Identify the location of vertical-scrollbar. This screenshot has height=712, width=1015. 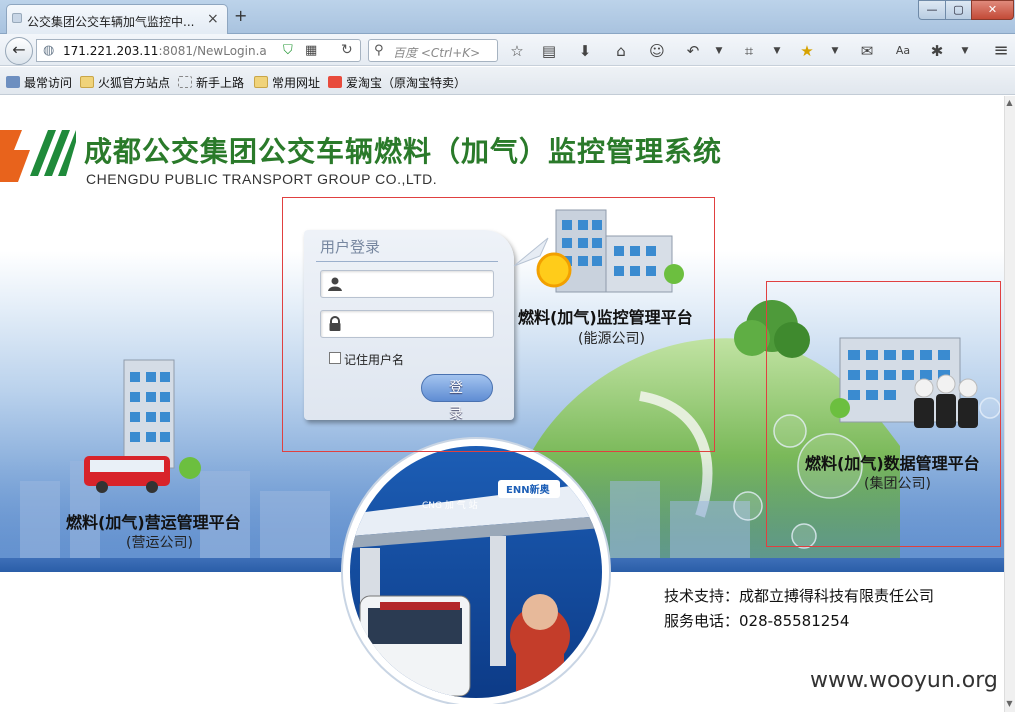
(1009, 404).